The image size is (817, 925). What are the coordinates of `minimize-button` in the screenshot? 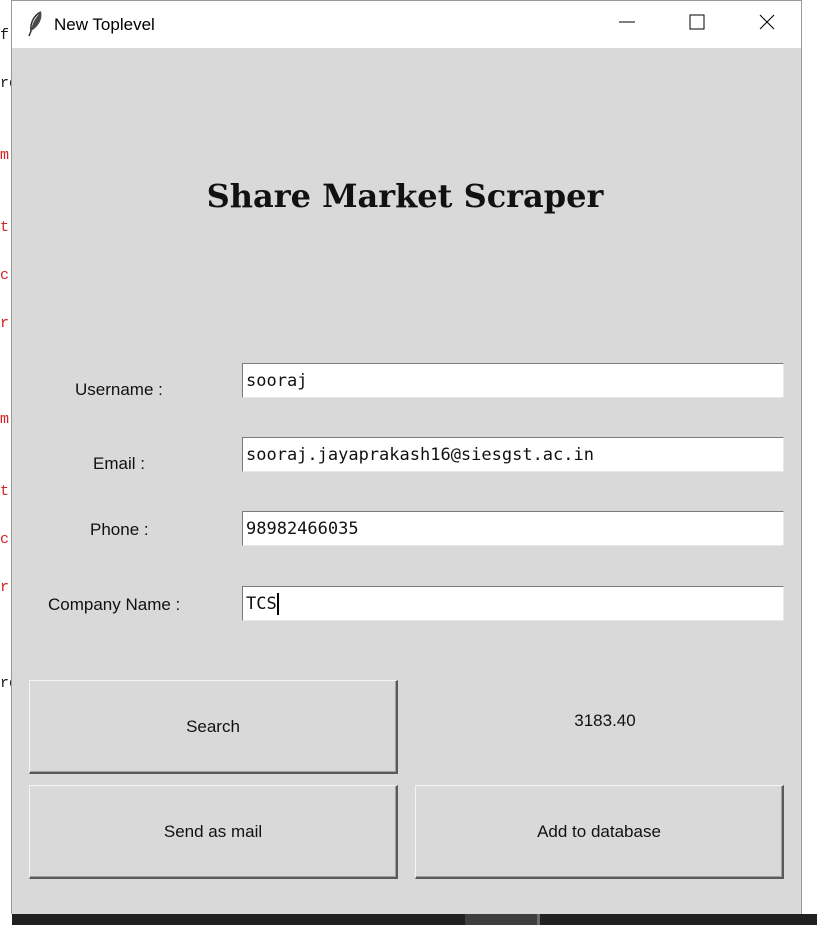 It's located at (627, 24).